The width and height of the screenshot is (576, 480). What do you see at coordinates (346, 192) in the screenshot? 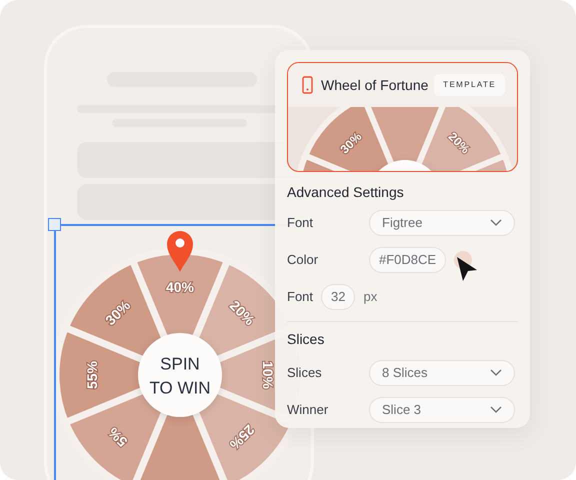
I see `section-heading: Advanced Settings` at bounding box center [346, 192].